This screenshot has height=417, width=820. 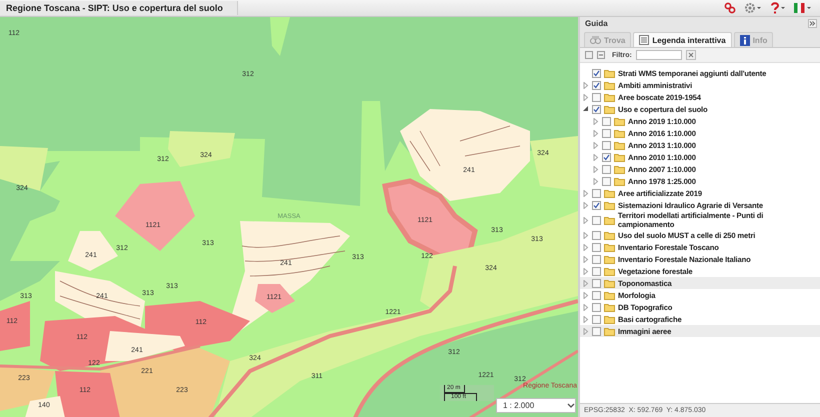 I want to click on collapse-icon, so click(x=812, y=23).